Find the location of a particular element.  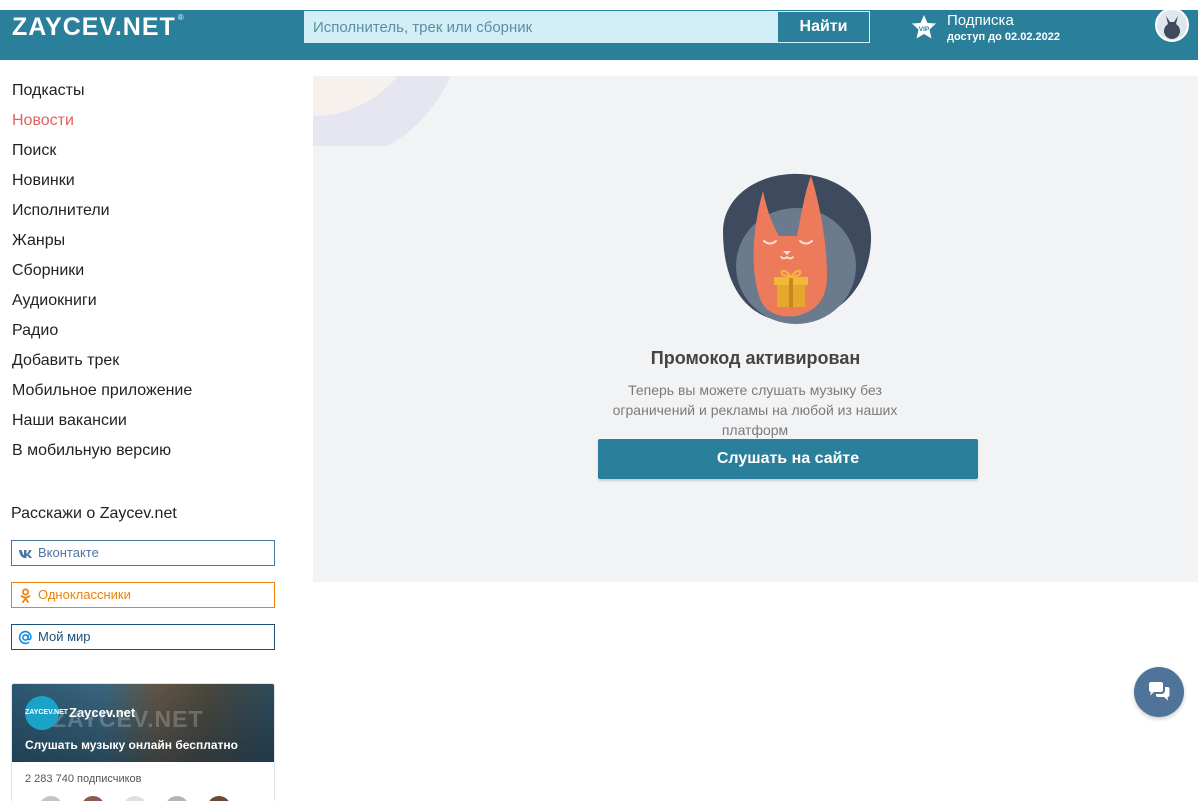

sidebar-item-collections: Сборники is located at coordinates (142, 275).